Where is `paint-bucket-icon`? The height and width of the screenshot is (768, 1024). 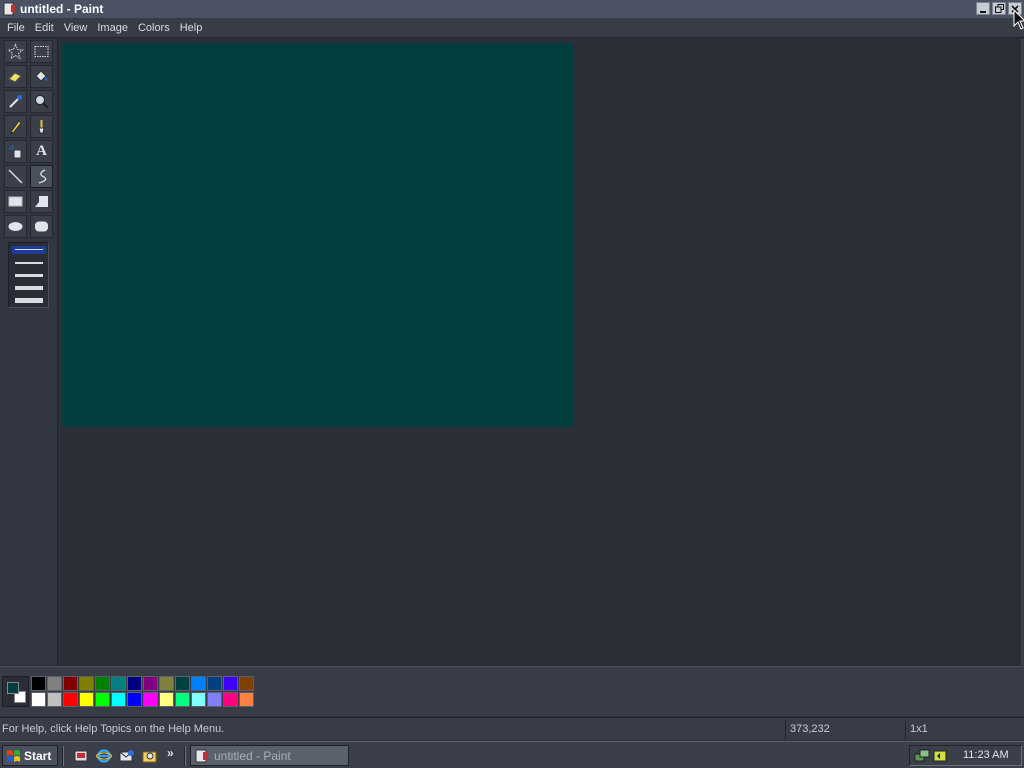 paint-bucket-icon is located at coordinates (41, 76).